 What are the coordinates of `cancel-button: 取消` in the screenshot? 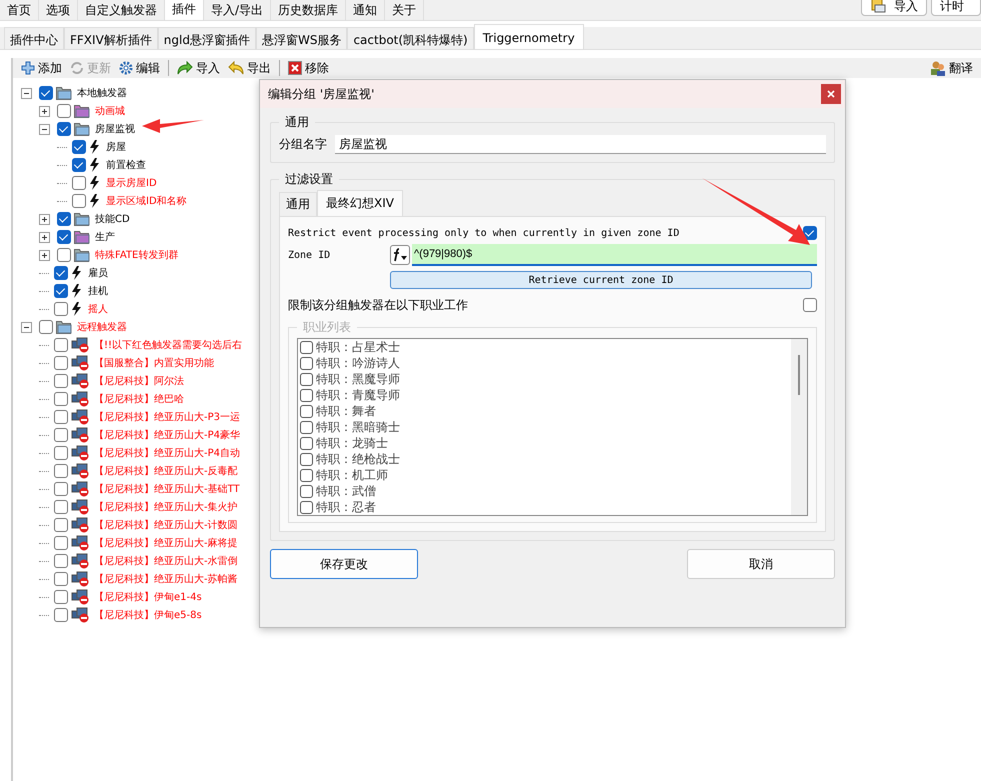 It's located at (761, 564).